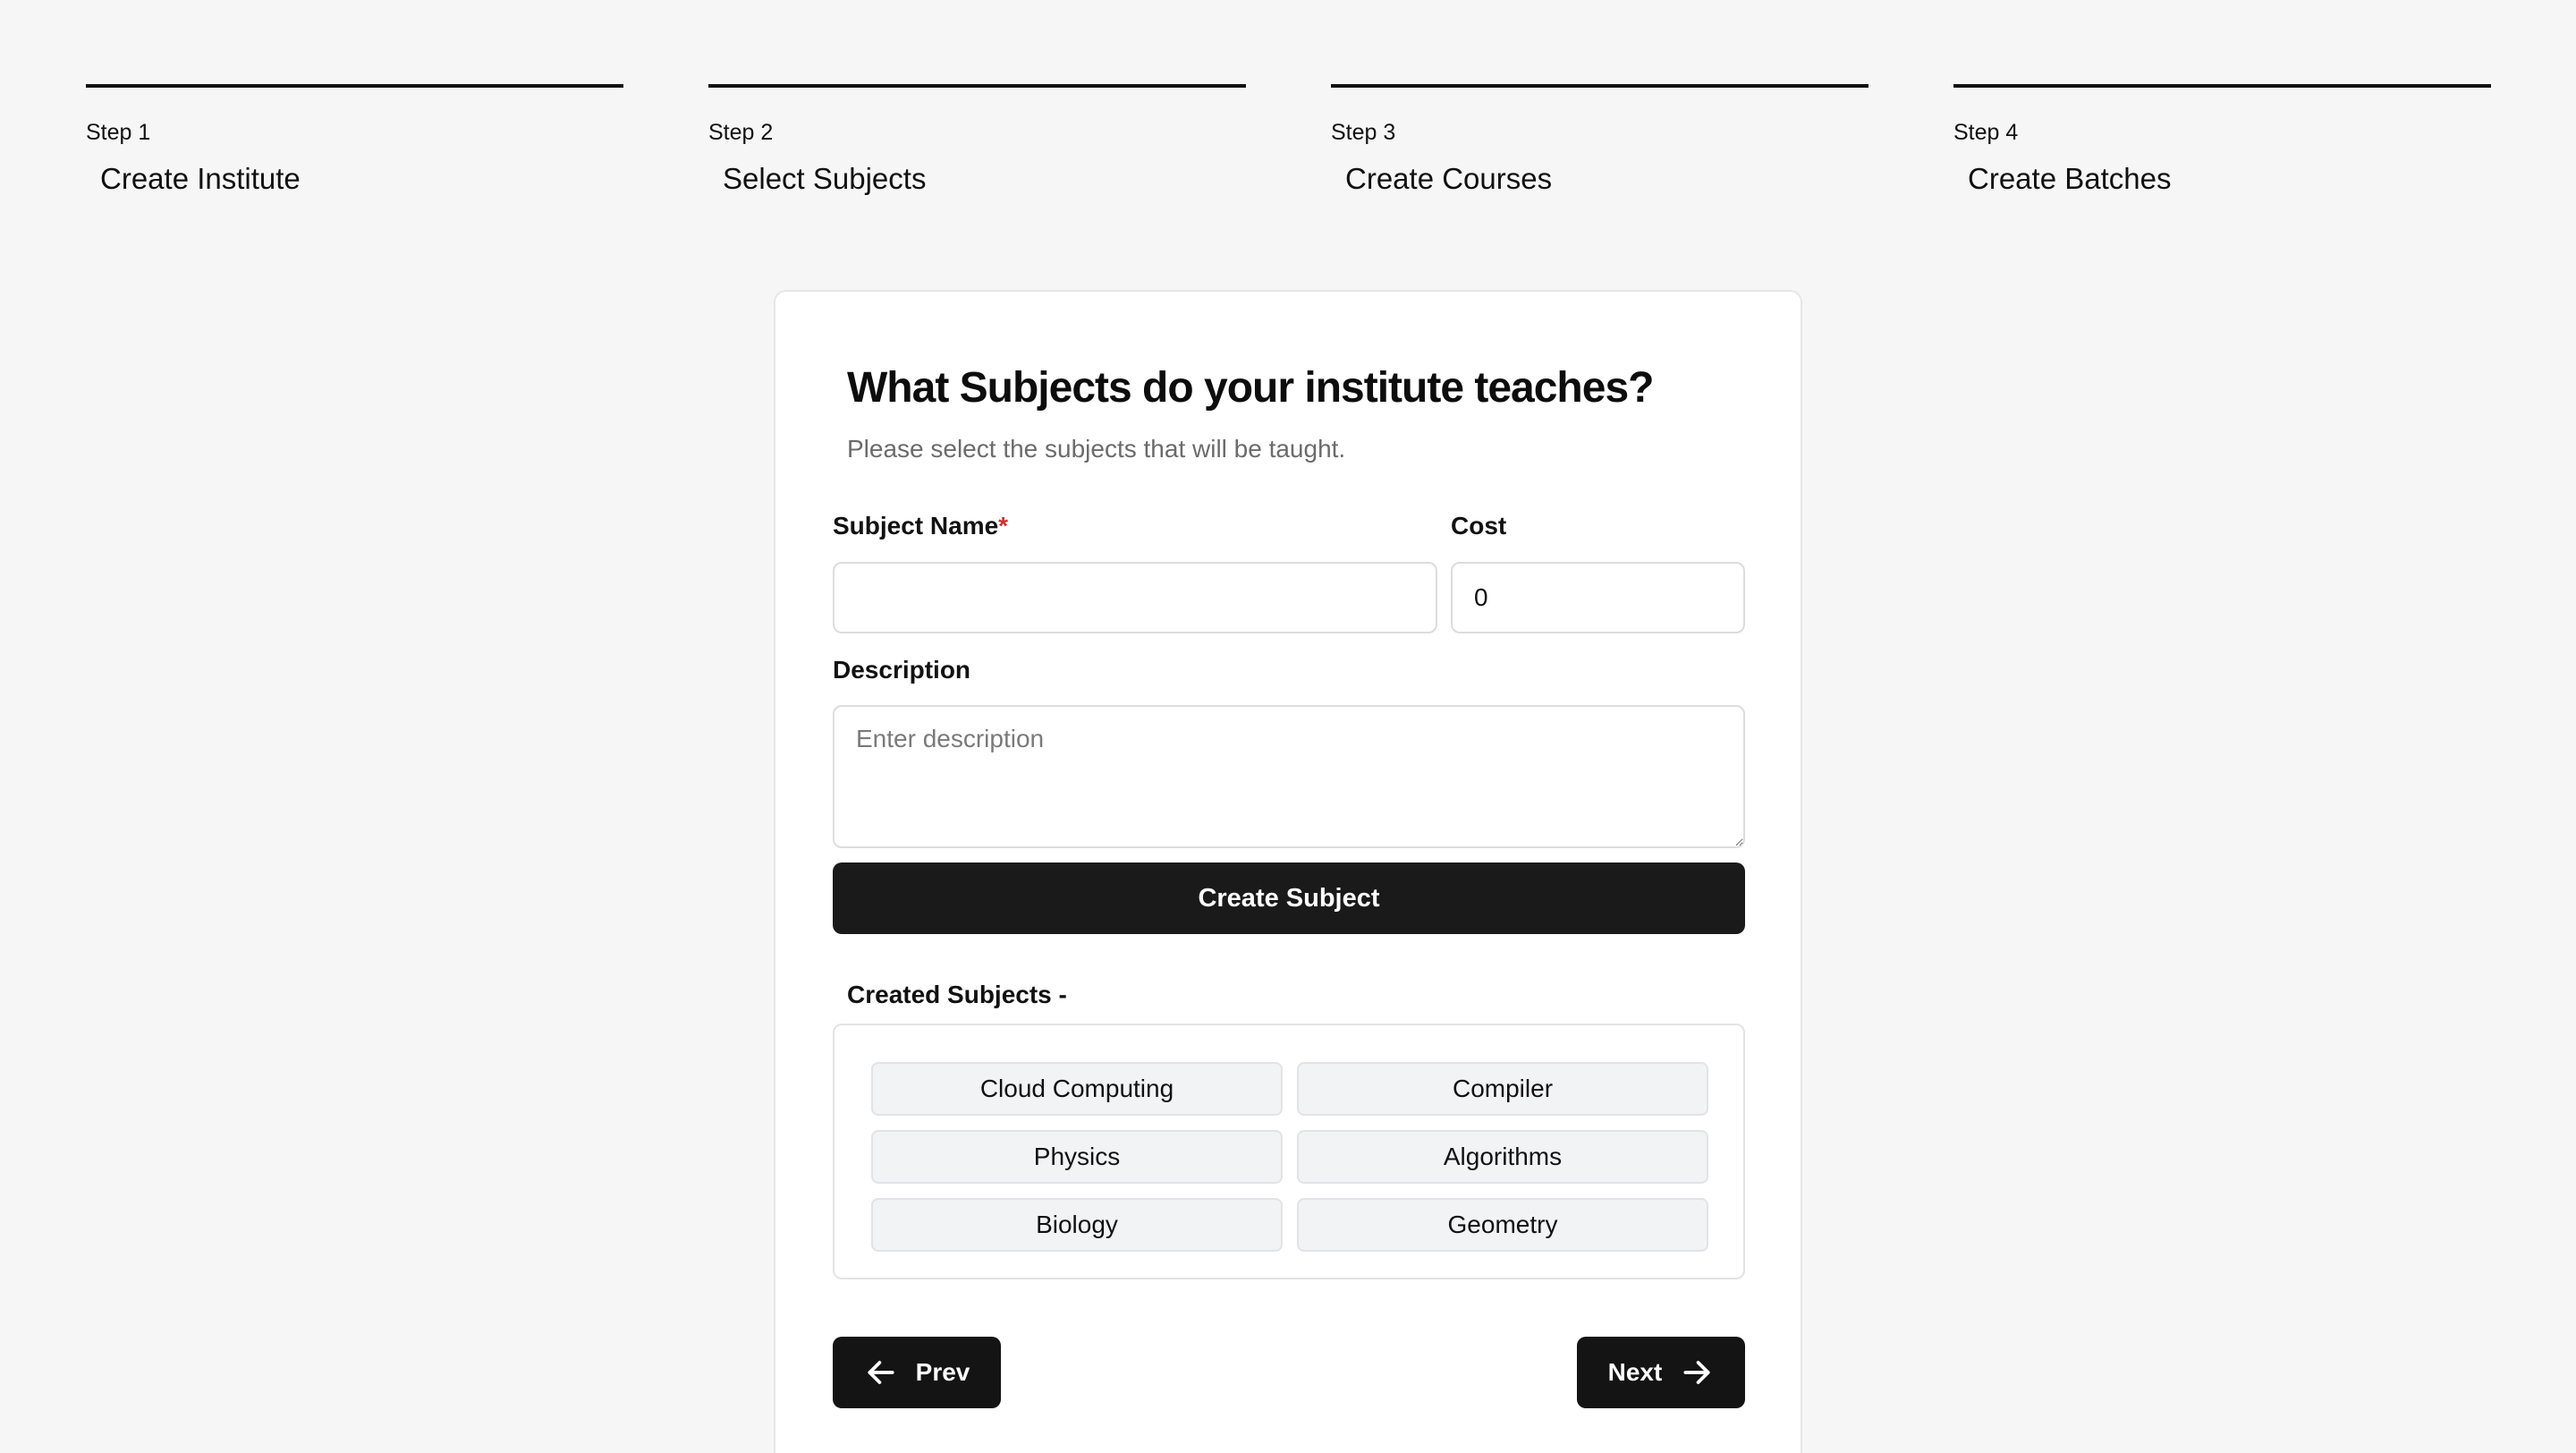 The image size is (2576, 1453). I want to click on subject-name-input, so click(1135, 597).